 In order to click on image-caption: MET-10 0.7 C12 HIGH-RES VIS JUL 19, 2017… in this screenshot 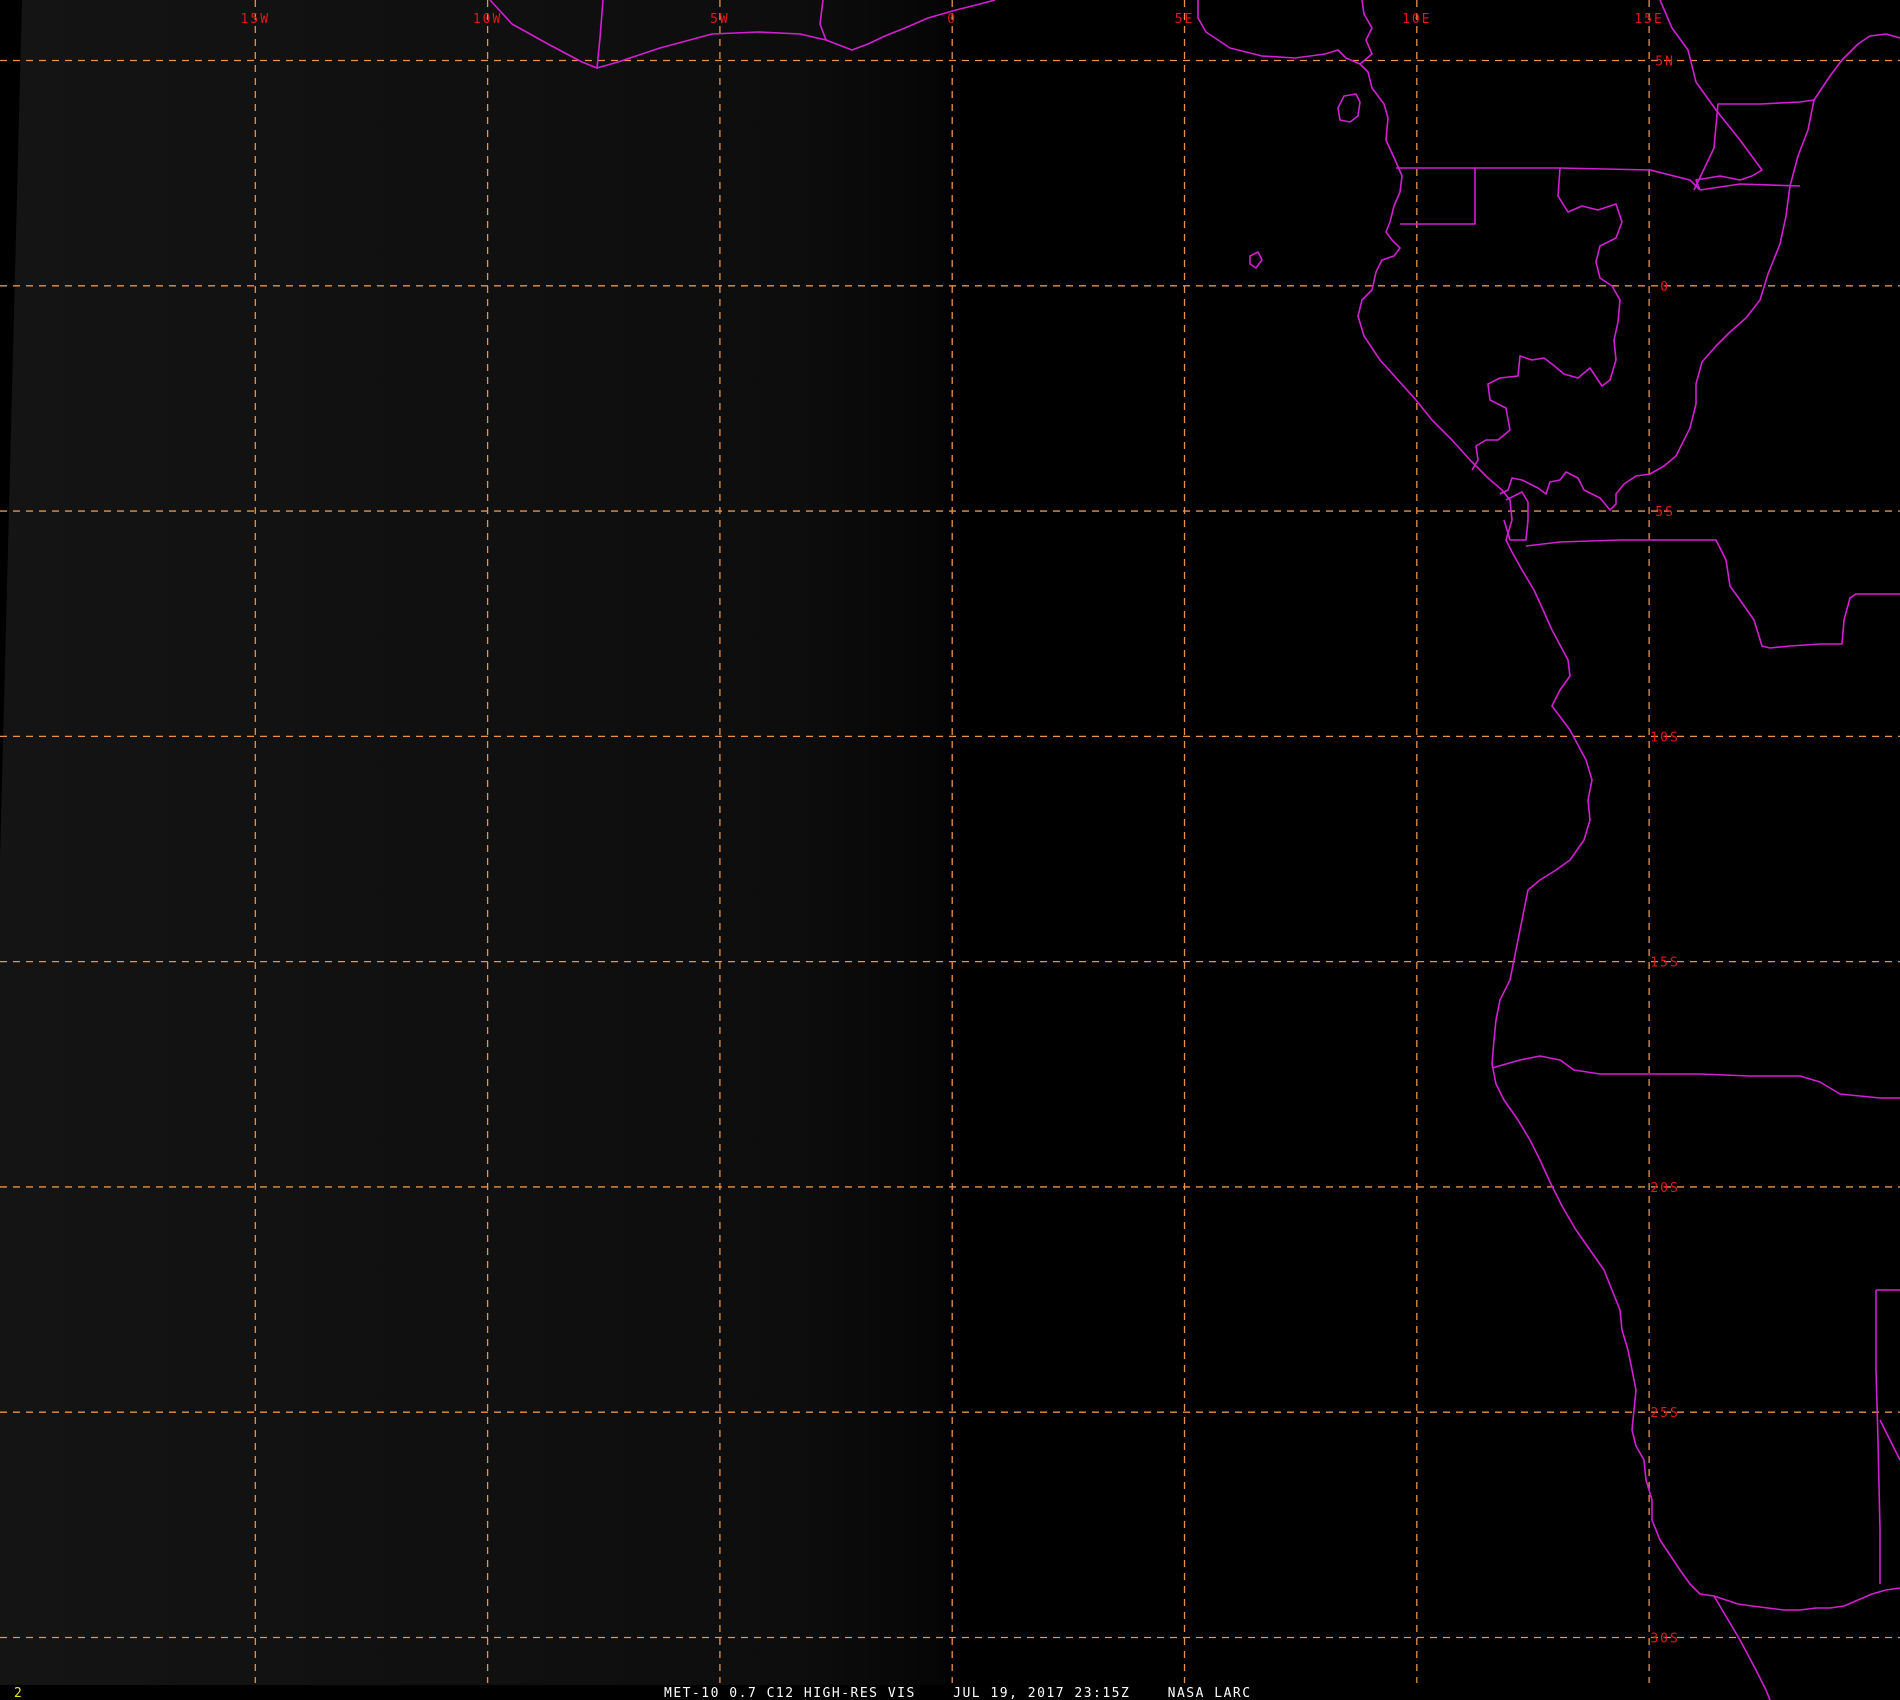, I will do `click(958, 1693)`.